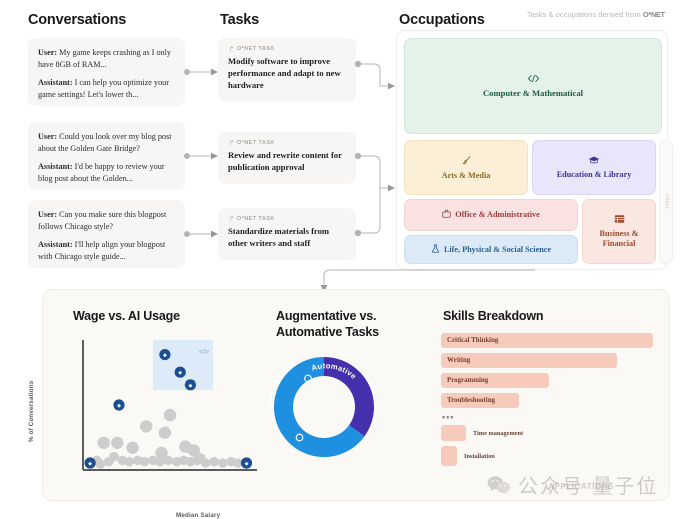 This screenshot has height=519, width=700. I want to click on occupation-label: Other, so click(666, 202).